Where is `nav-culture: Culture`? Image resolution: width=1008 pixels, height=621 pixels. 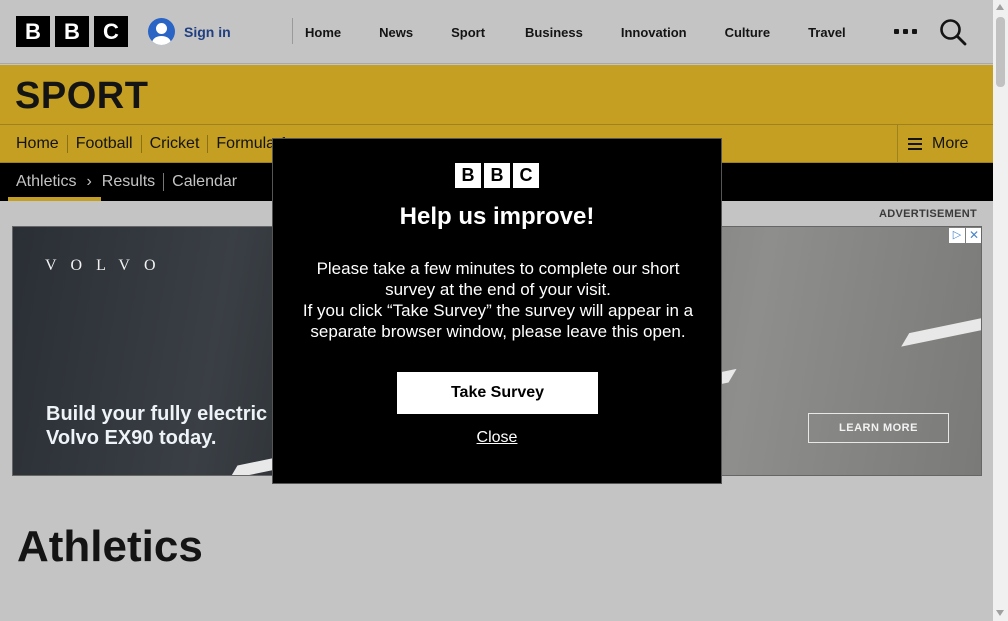 nav-culture: Culture is located at coordinates (748, 32).